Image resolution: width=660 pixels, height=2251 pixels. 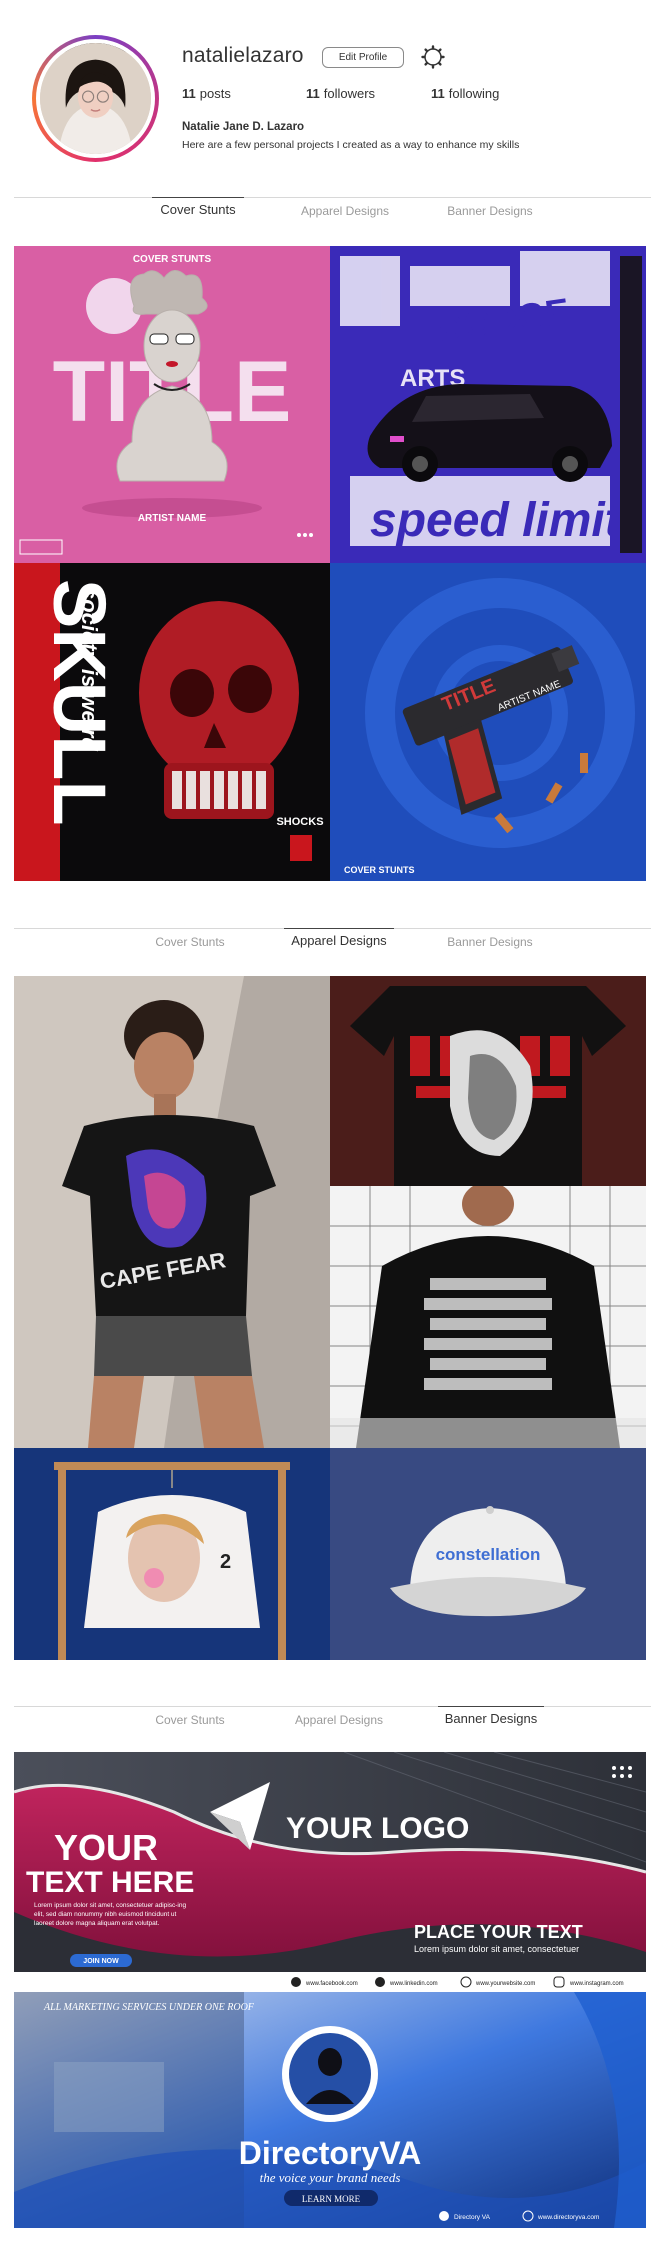 I want to click on svg-text: 2, so click(x=225, y=1562).